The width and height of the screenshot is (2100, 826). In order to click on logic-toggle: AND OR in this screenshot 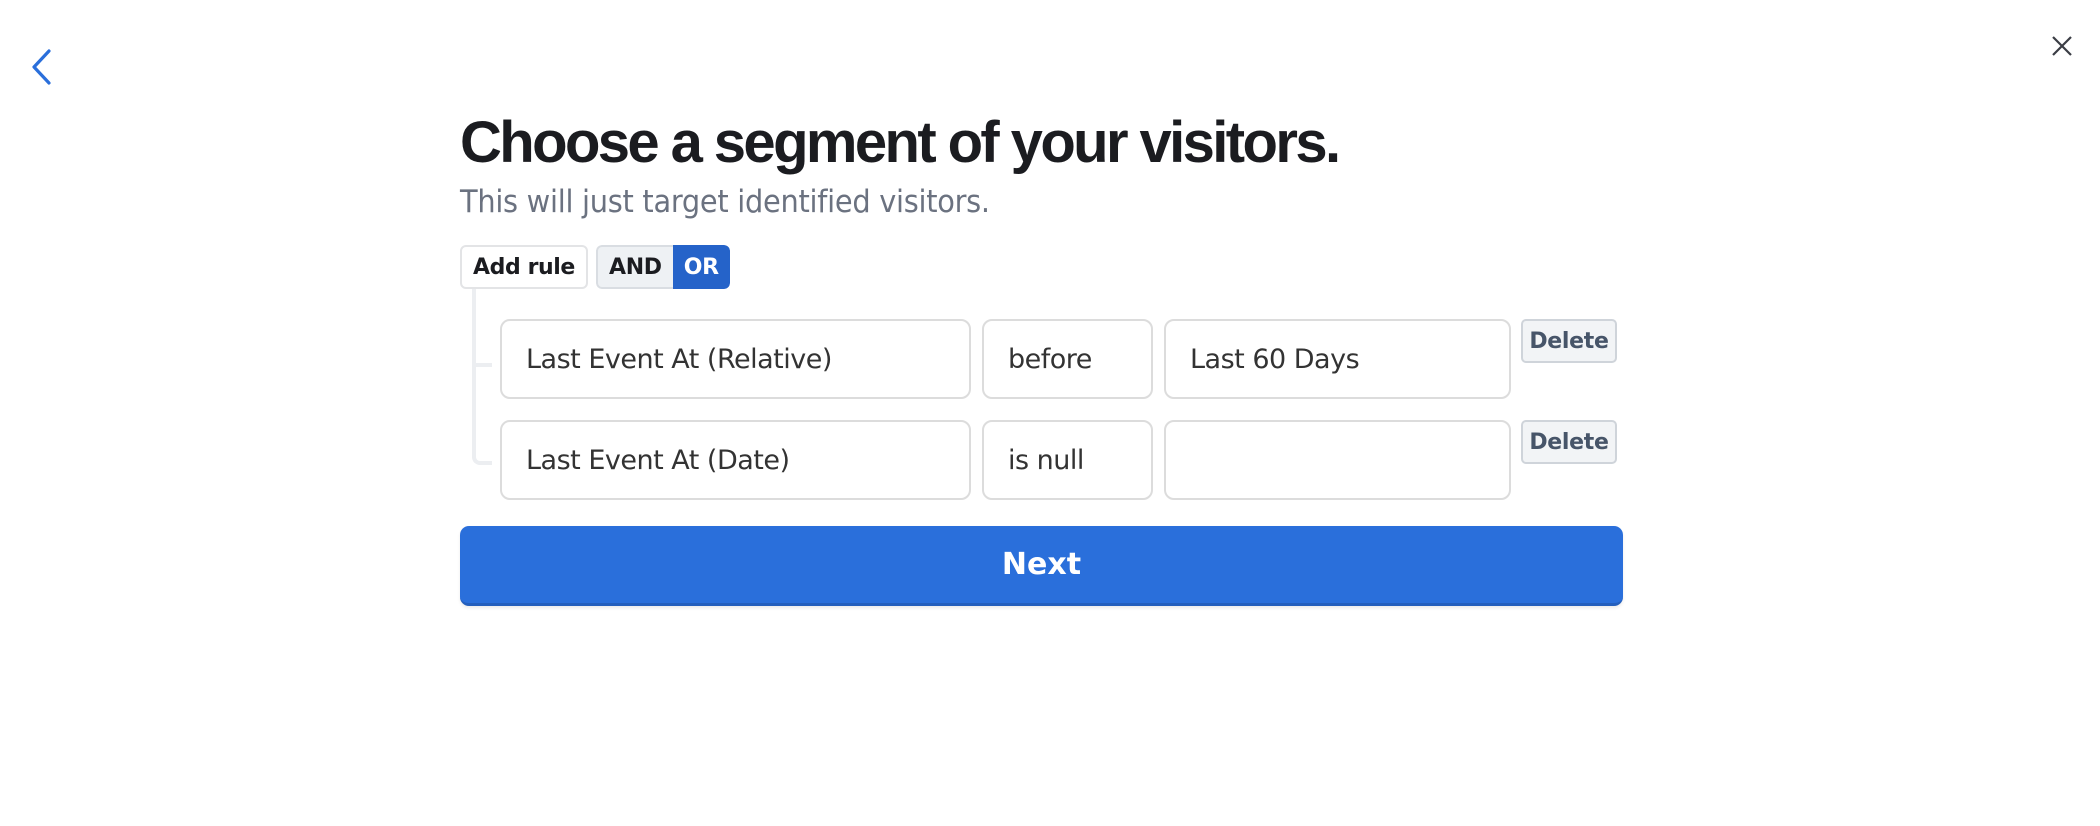, I will do `click(662, 267)`.